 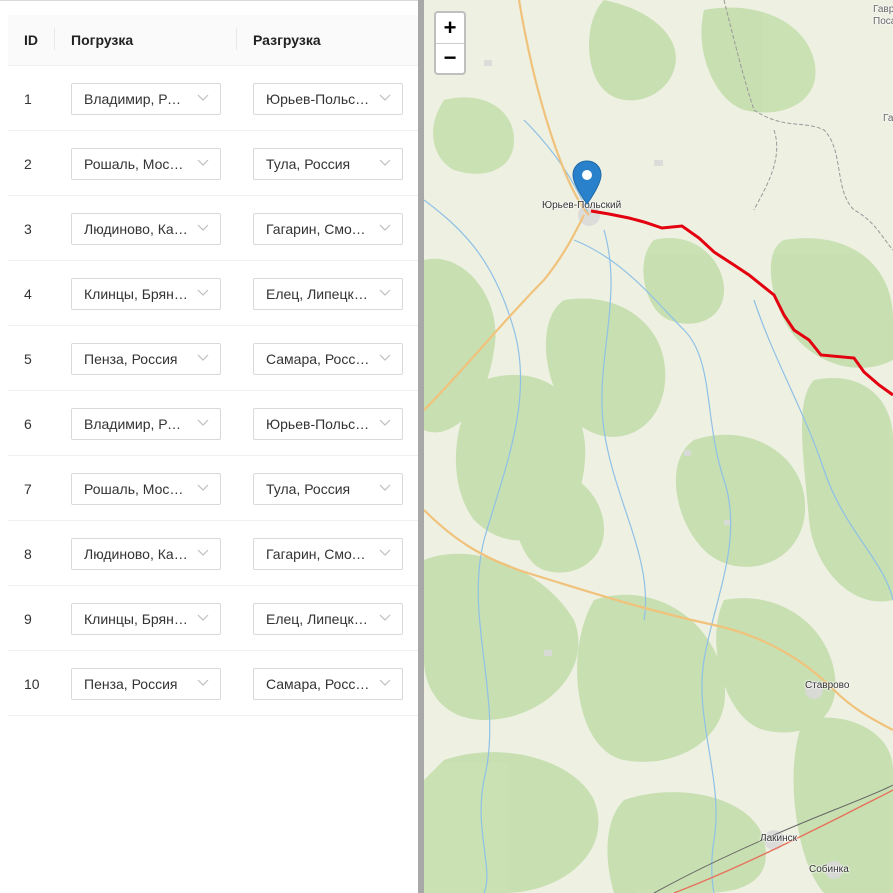 I want to click on city-label-lakinsk: Лакинск, so click(x=778, y=838).